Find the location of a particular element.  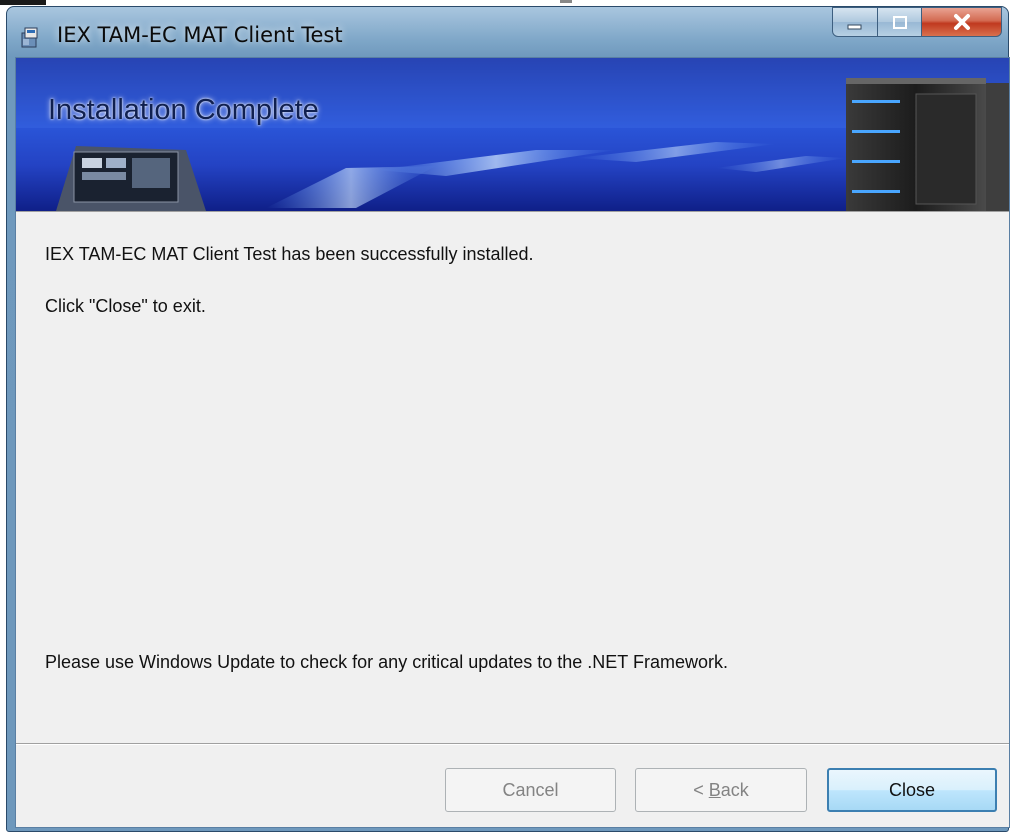

close-button-label: Close is located at coordinates (912, 789).